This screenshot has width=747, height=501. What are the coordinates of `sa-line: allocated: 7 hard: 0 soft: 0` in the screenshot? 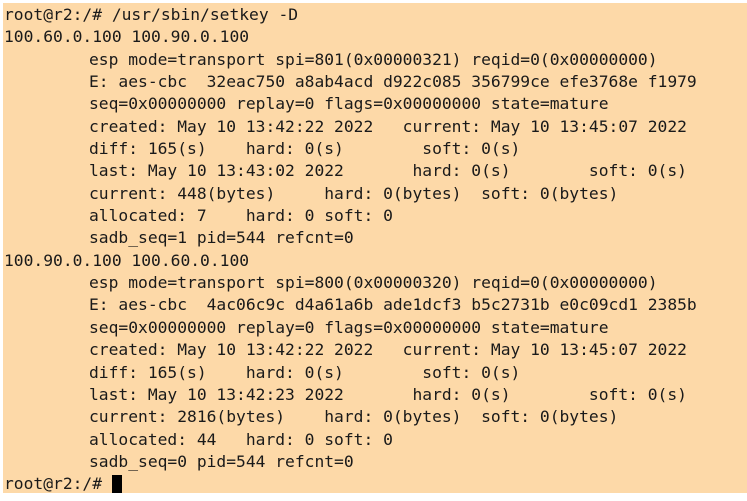 It's located at (241, 216).